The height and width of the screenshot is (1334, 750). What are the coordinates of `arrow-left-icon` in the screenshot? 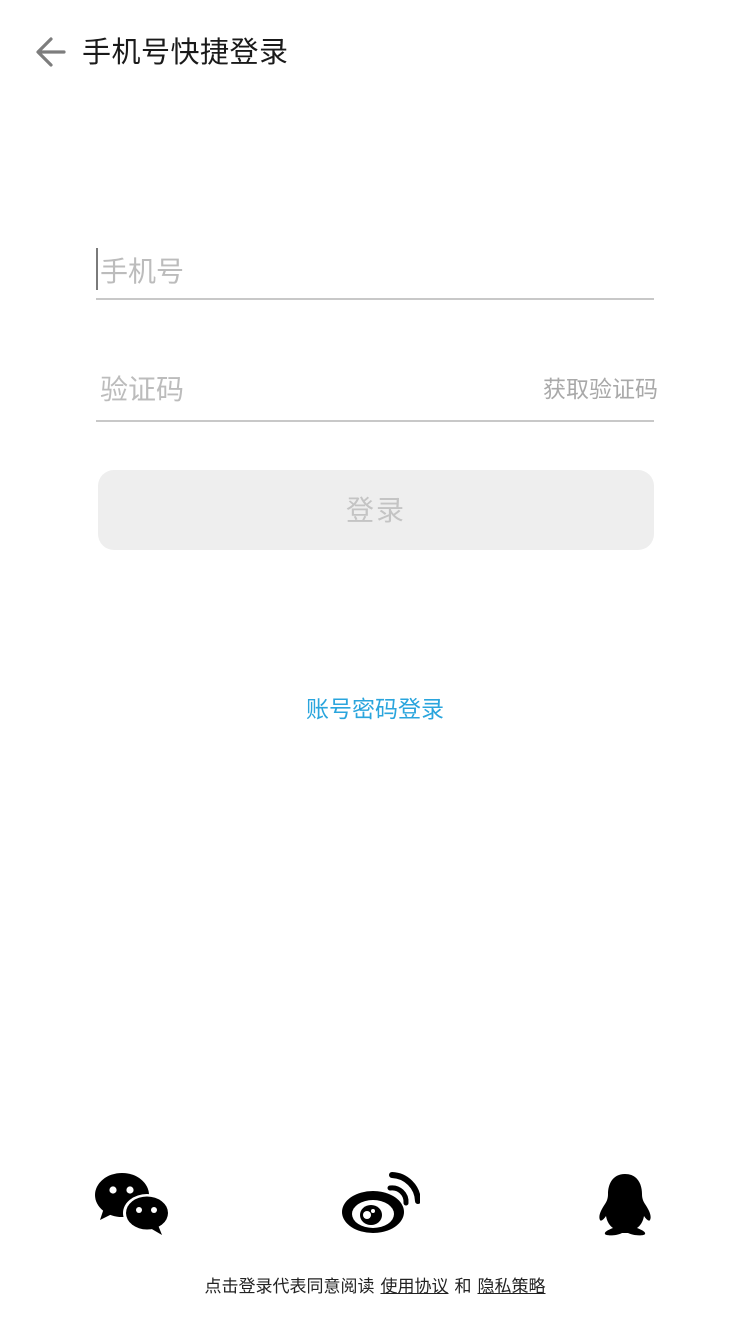 It's located at (51, 52).